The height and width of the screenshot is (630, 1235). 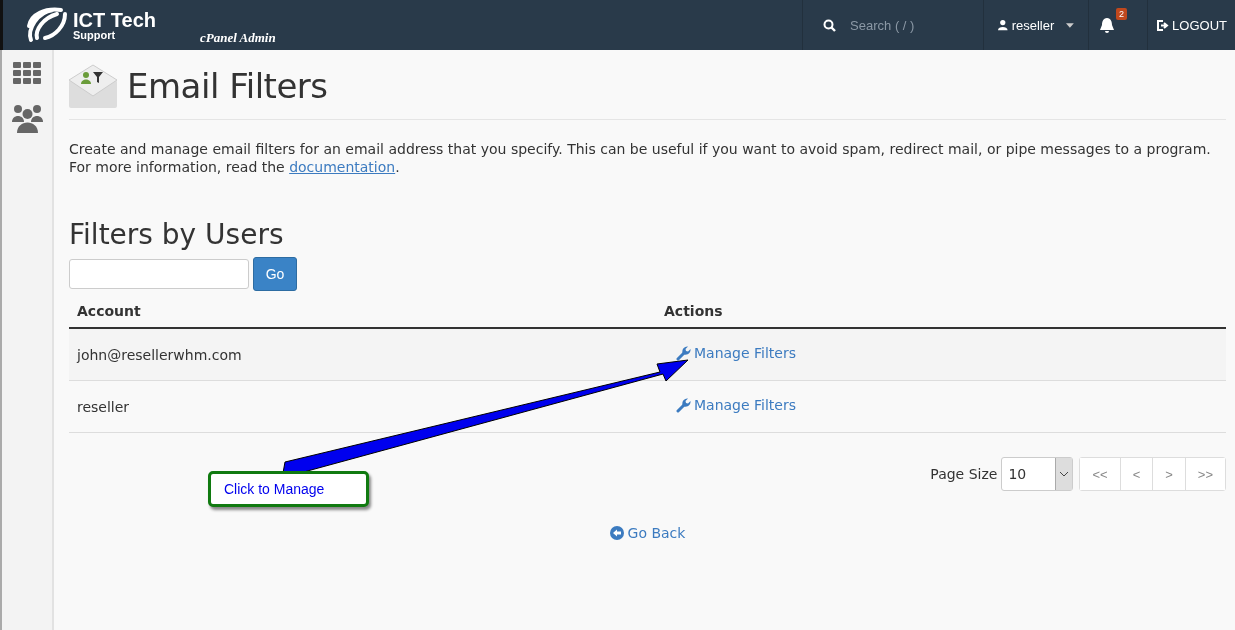 I want to click on back-arrow-icon, so click(x=616, y=533).